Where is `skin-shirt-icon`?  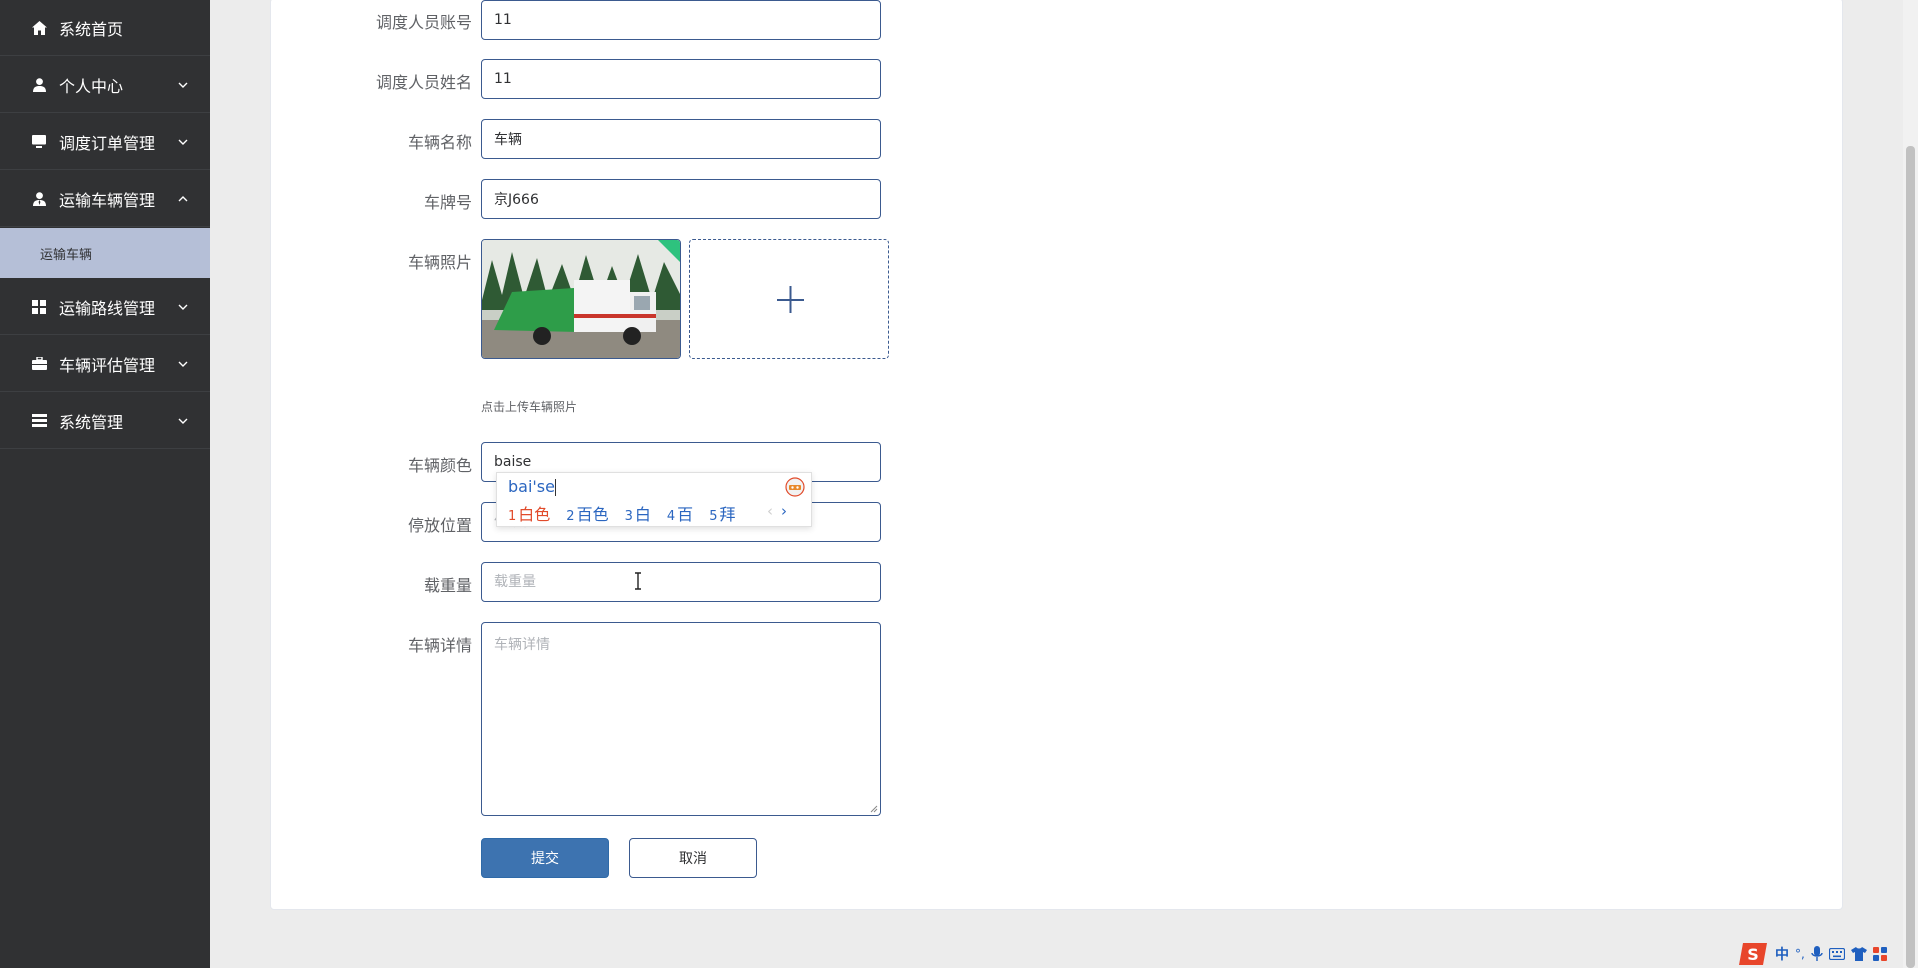
skin-shirt-icon is located at coordinates (1858, 954).